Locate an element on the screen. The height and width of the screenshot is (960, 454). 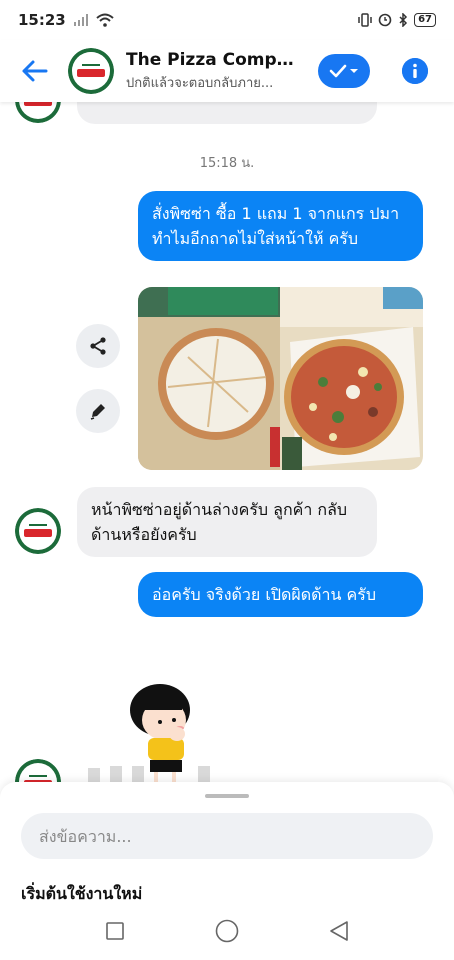
sticker-decoration is located at coordinates (149, 774).